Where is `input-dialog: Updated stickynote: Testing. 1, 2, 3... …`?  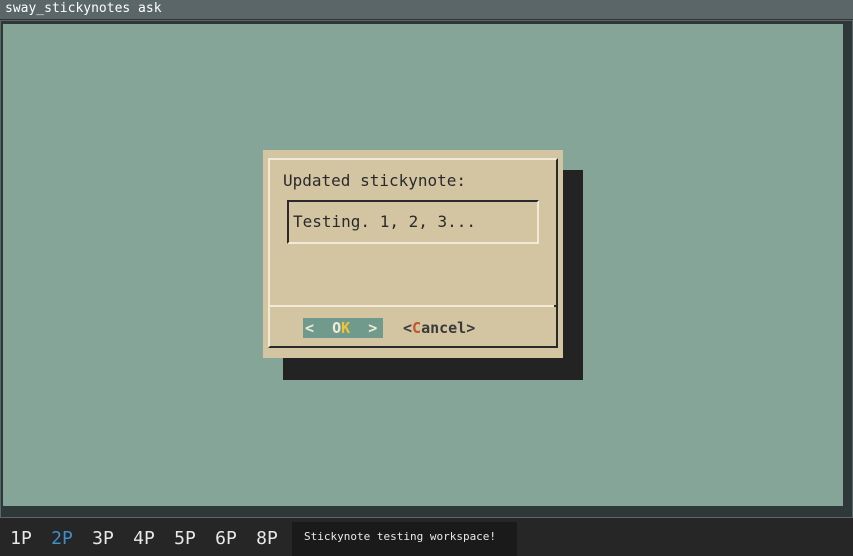 input-dialog: Updated stickynote: Testing. 1, 2, 3... … is located at coordinates (413, 254).